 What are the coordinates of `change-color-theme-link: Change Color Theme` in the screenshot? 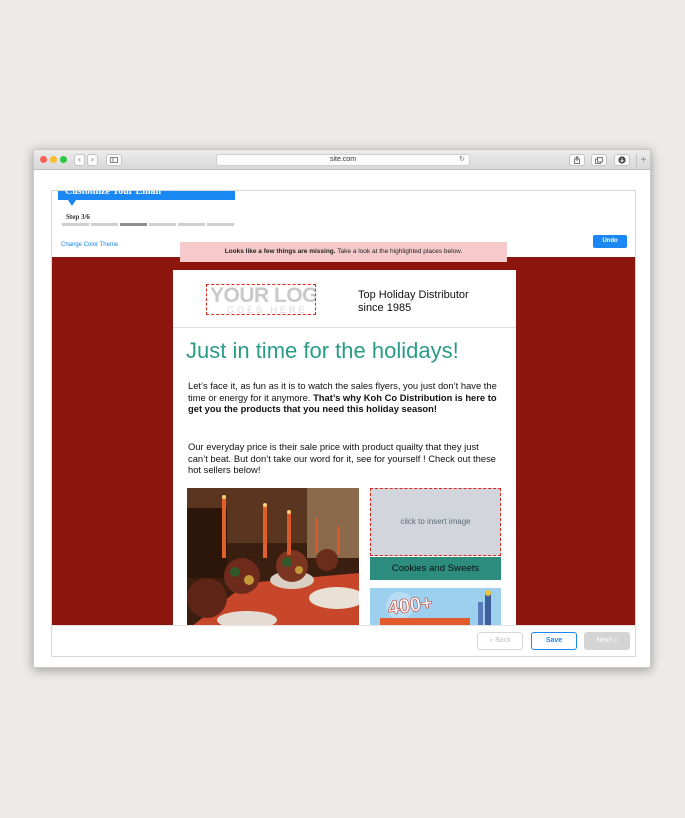 It's located at (89, 245).